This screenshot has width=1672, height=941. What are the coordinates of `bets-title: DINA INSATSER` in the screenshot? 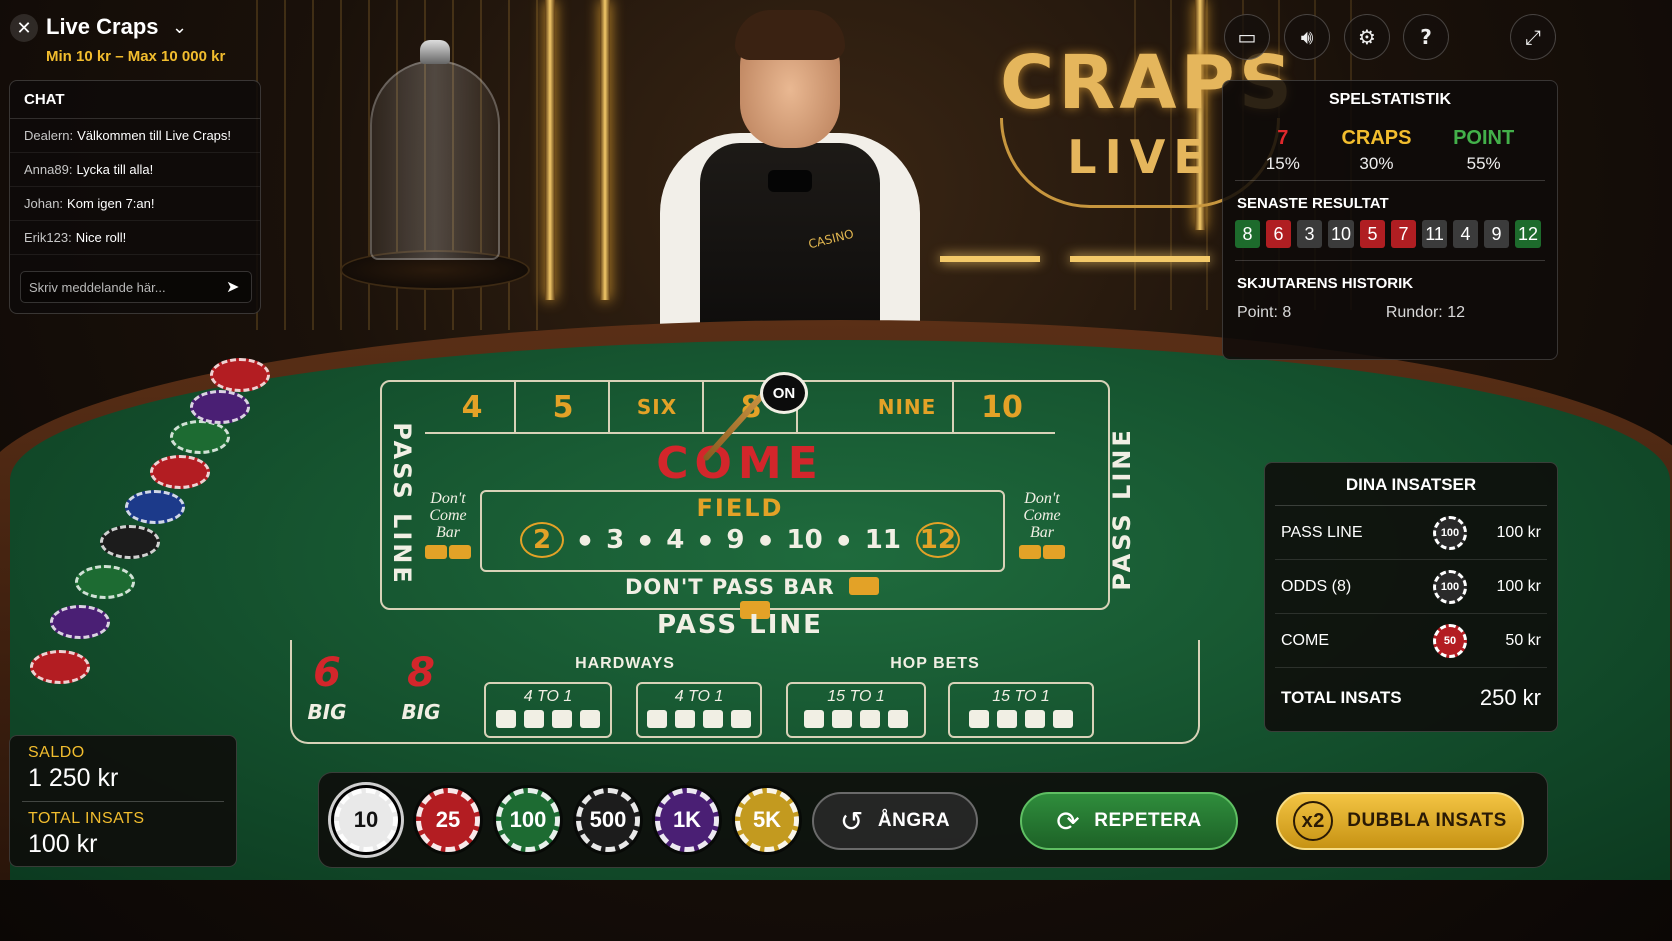 It's located at (1411, 484).